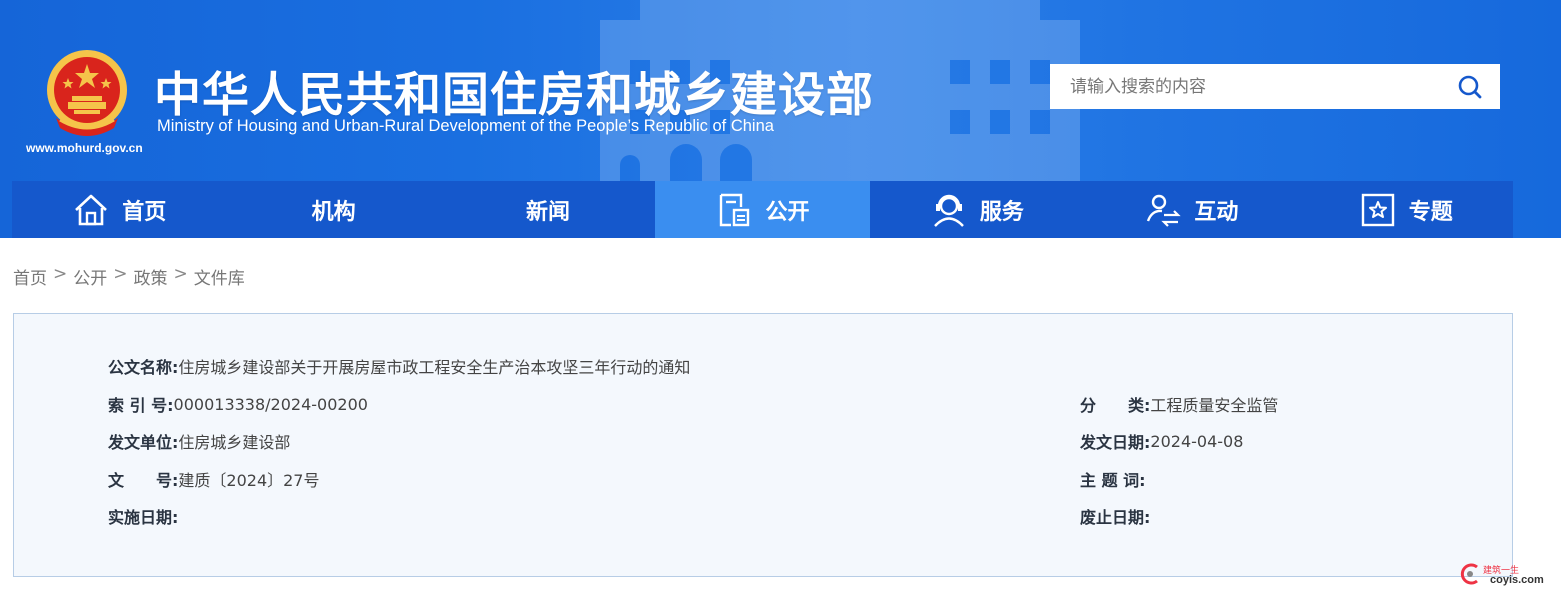 The width and height of the screenshot is (1561, 600). I want to click on doc-name-row: 公文名称: 住房城乡建设部关于开展房屋市政工程安全生产治本攻坚三年行动的通知, so click(399, 366).